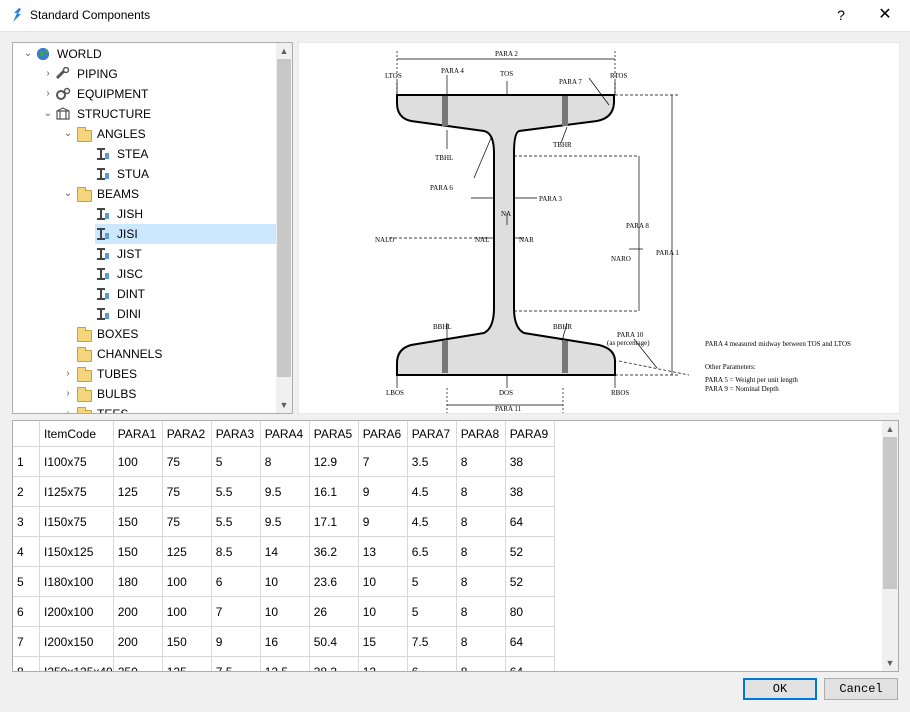  Describe the element at coordinates (185, 214) in the screenshot. I see `tree-item-jish: JISH` at that location.